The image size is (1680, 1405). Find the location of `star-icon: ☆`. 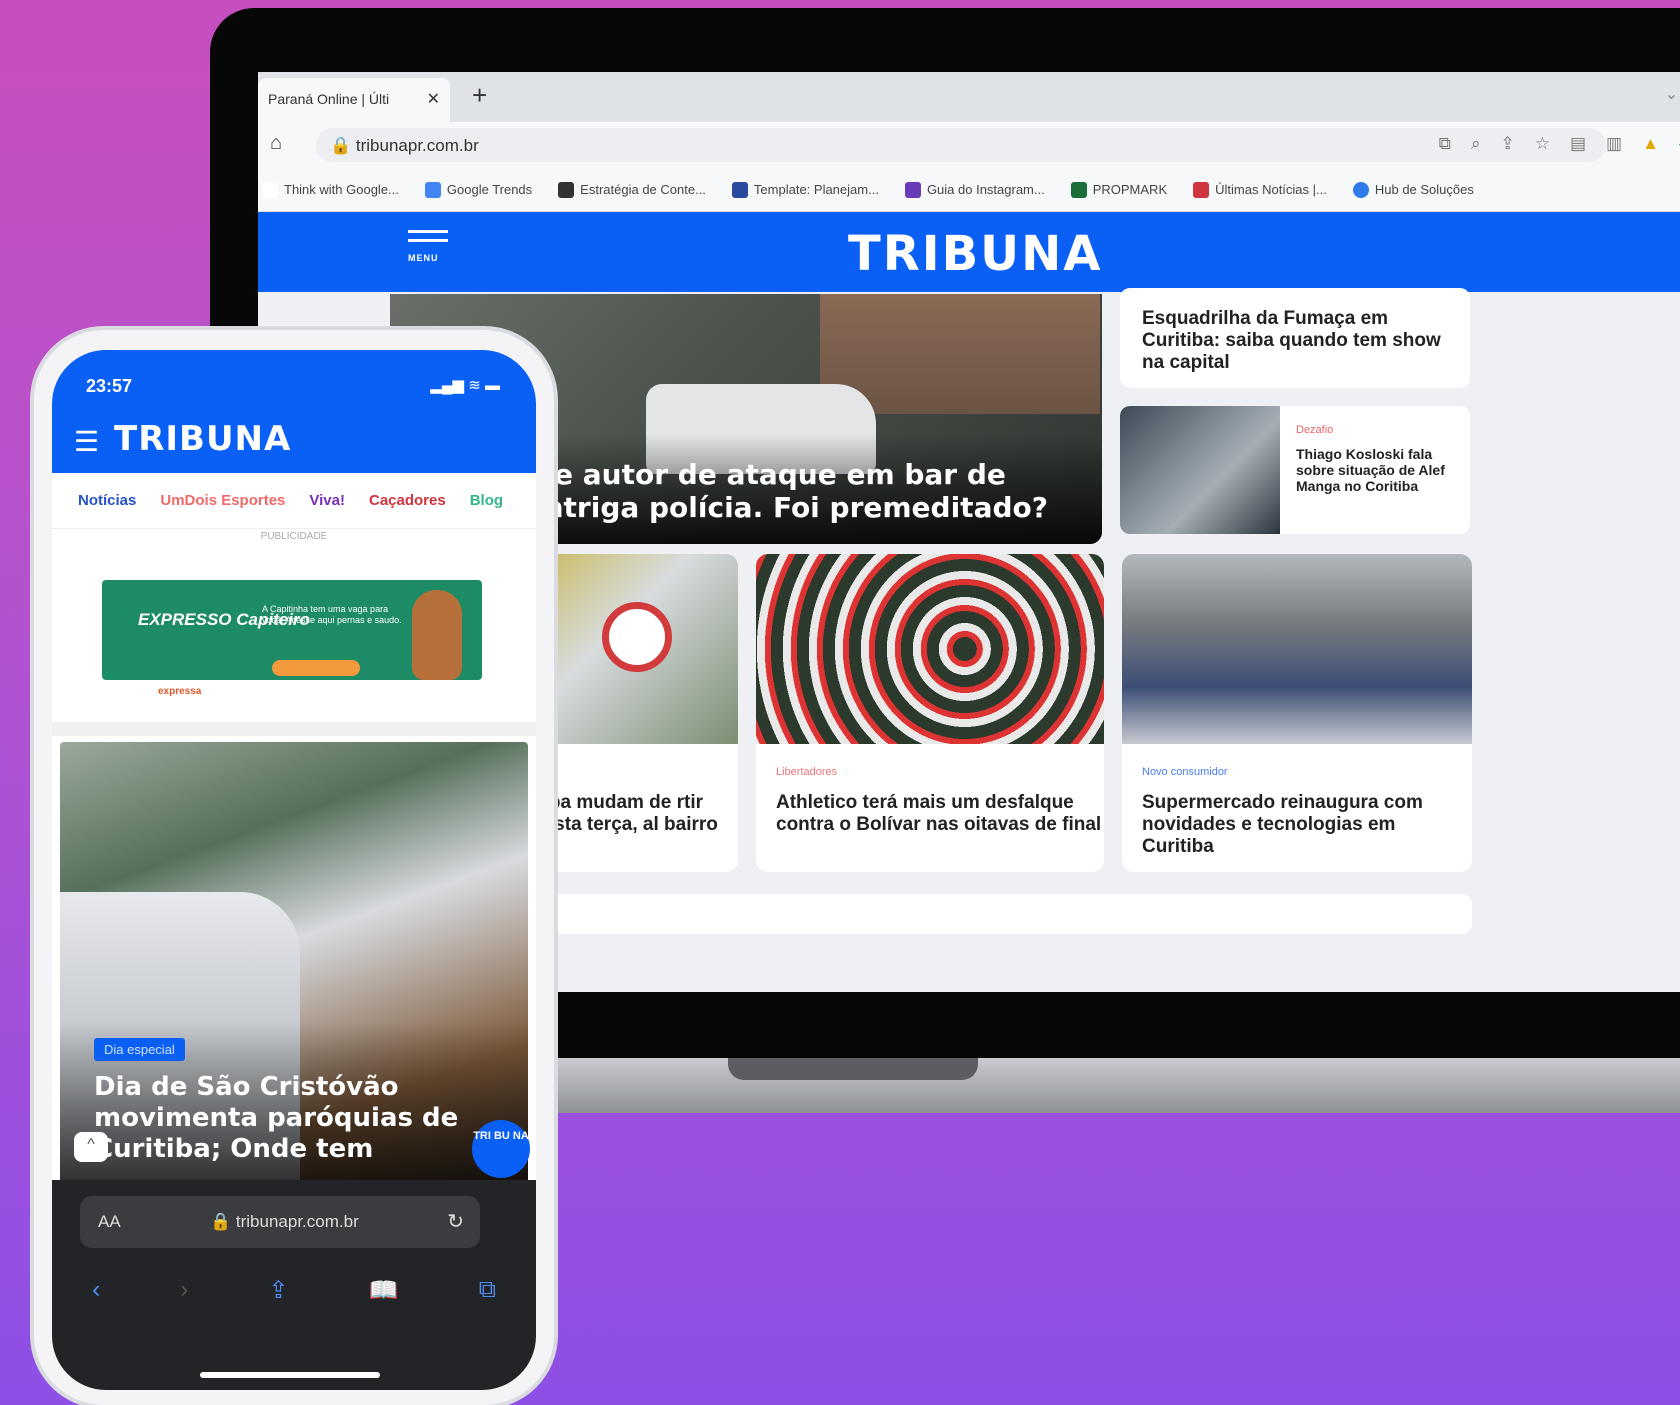

star-icon: ☆ is located at coordinates (1542, 144).